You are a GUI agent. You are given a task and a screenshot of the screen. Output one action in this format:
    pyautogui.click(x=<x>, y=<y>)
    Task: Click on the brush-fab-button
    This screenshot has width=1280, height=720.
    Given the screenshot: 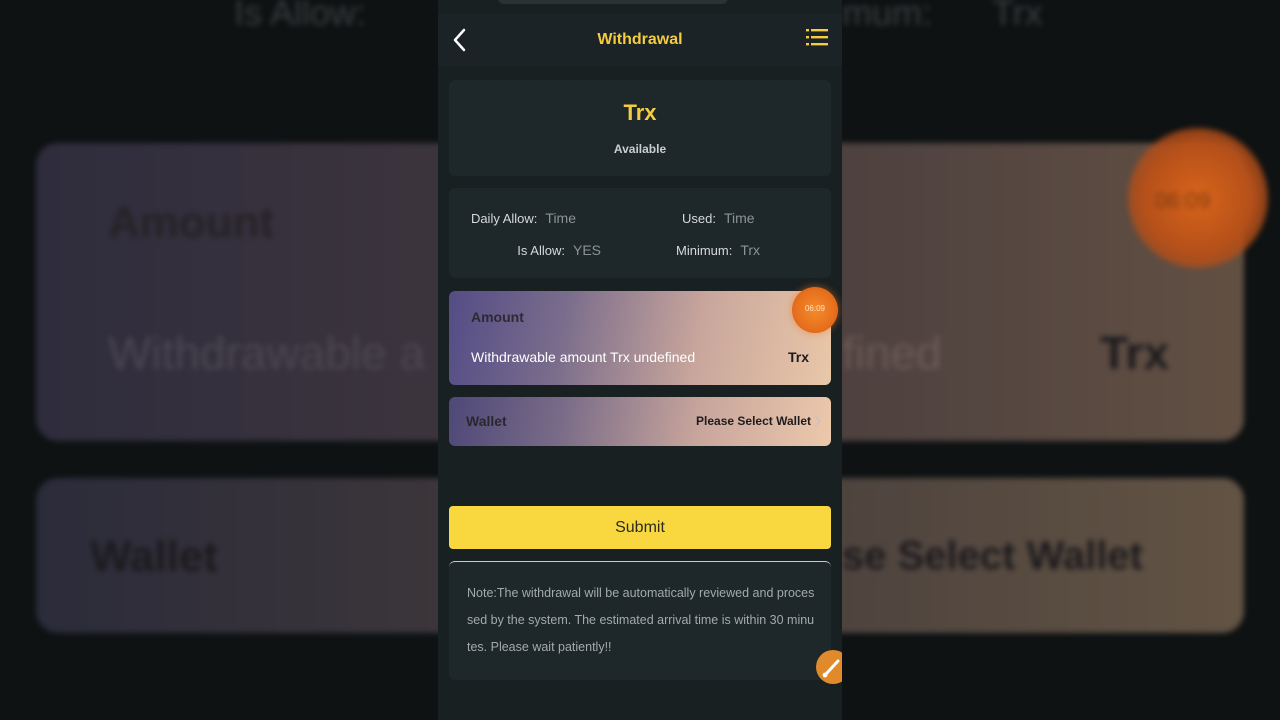 What is the action you would take?
    pyautogui.click(x=829, y=667)
    